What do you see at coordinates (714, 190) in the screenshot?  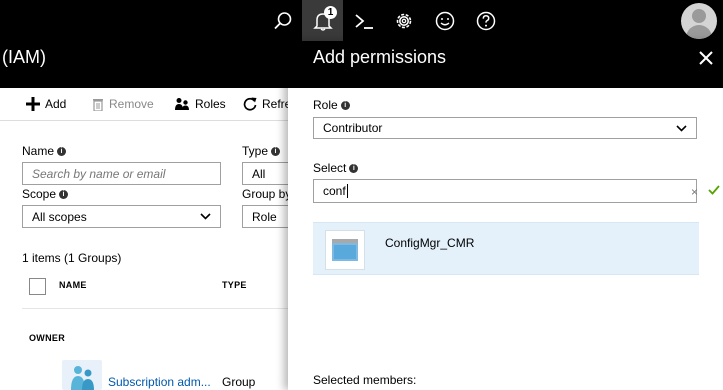 I see `valid-check-icon` at bounding box center [714, 190].